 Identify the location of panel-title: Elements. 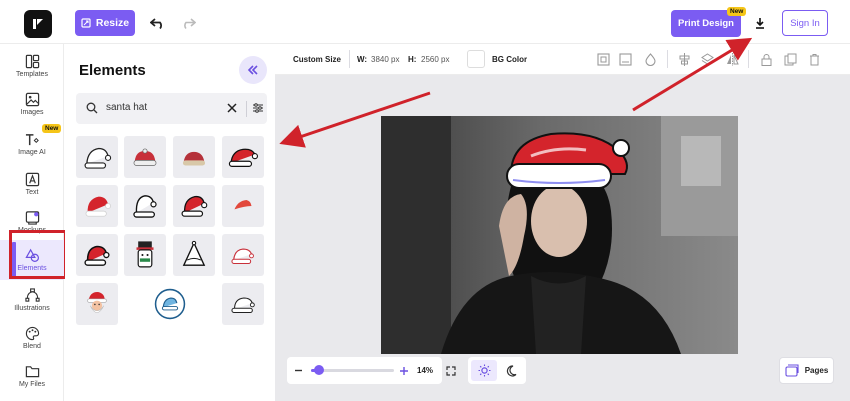
(112, 70).